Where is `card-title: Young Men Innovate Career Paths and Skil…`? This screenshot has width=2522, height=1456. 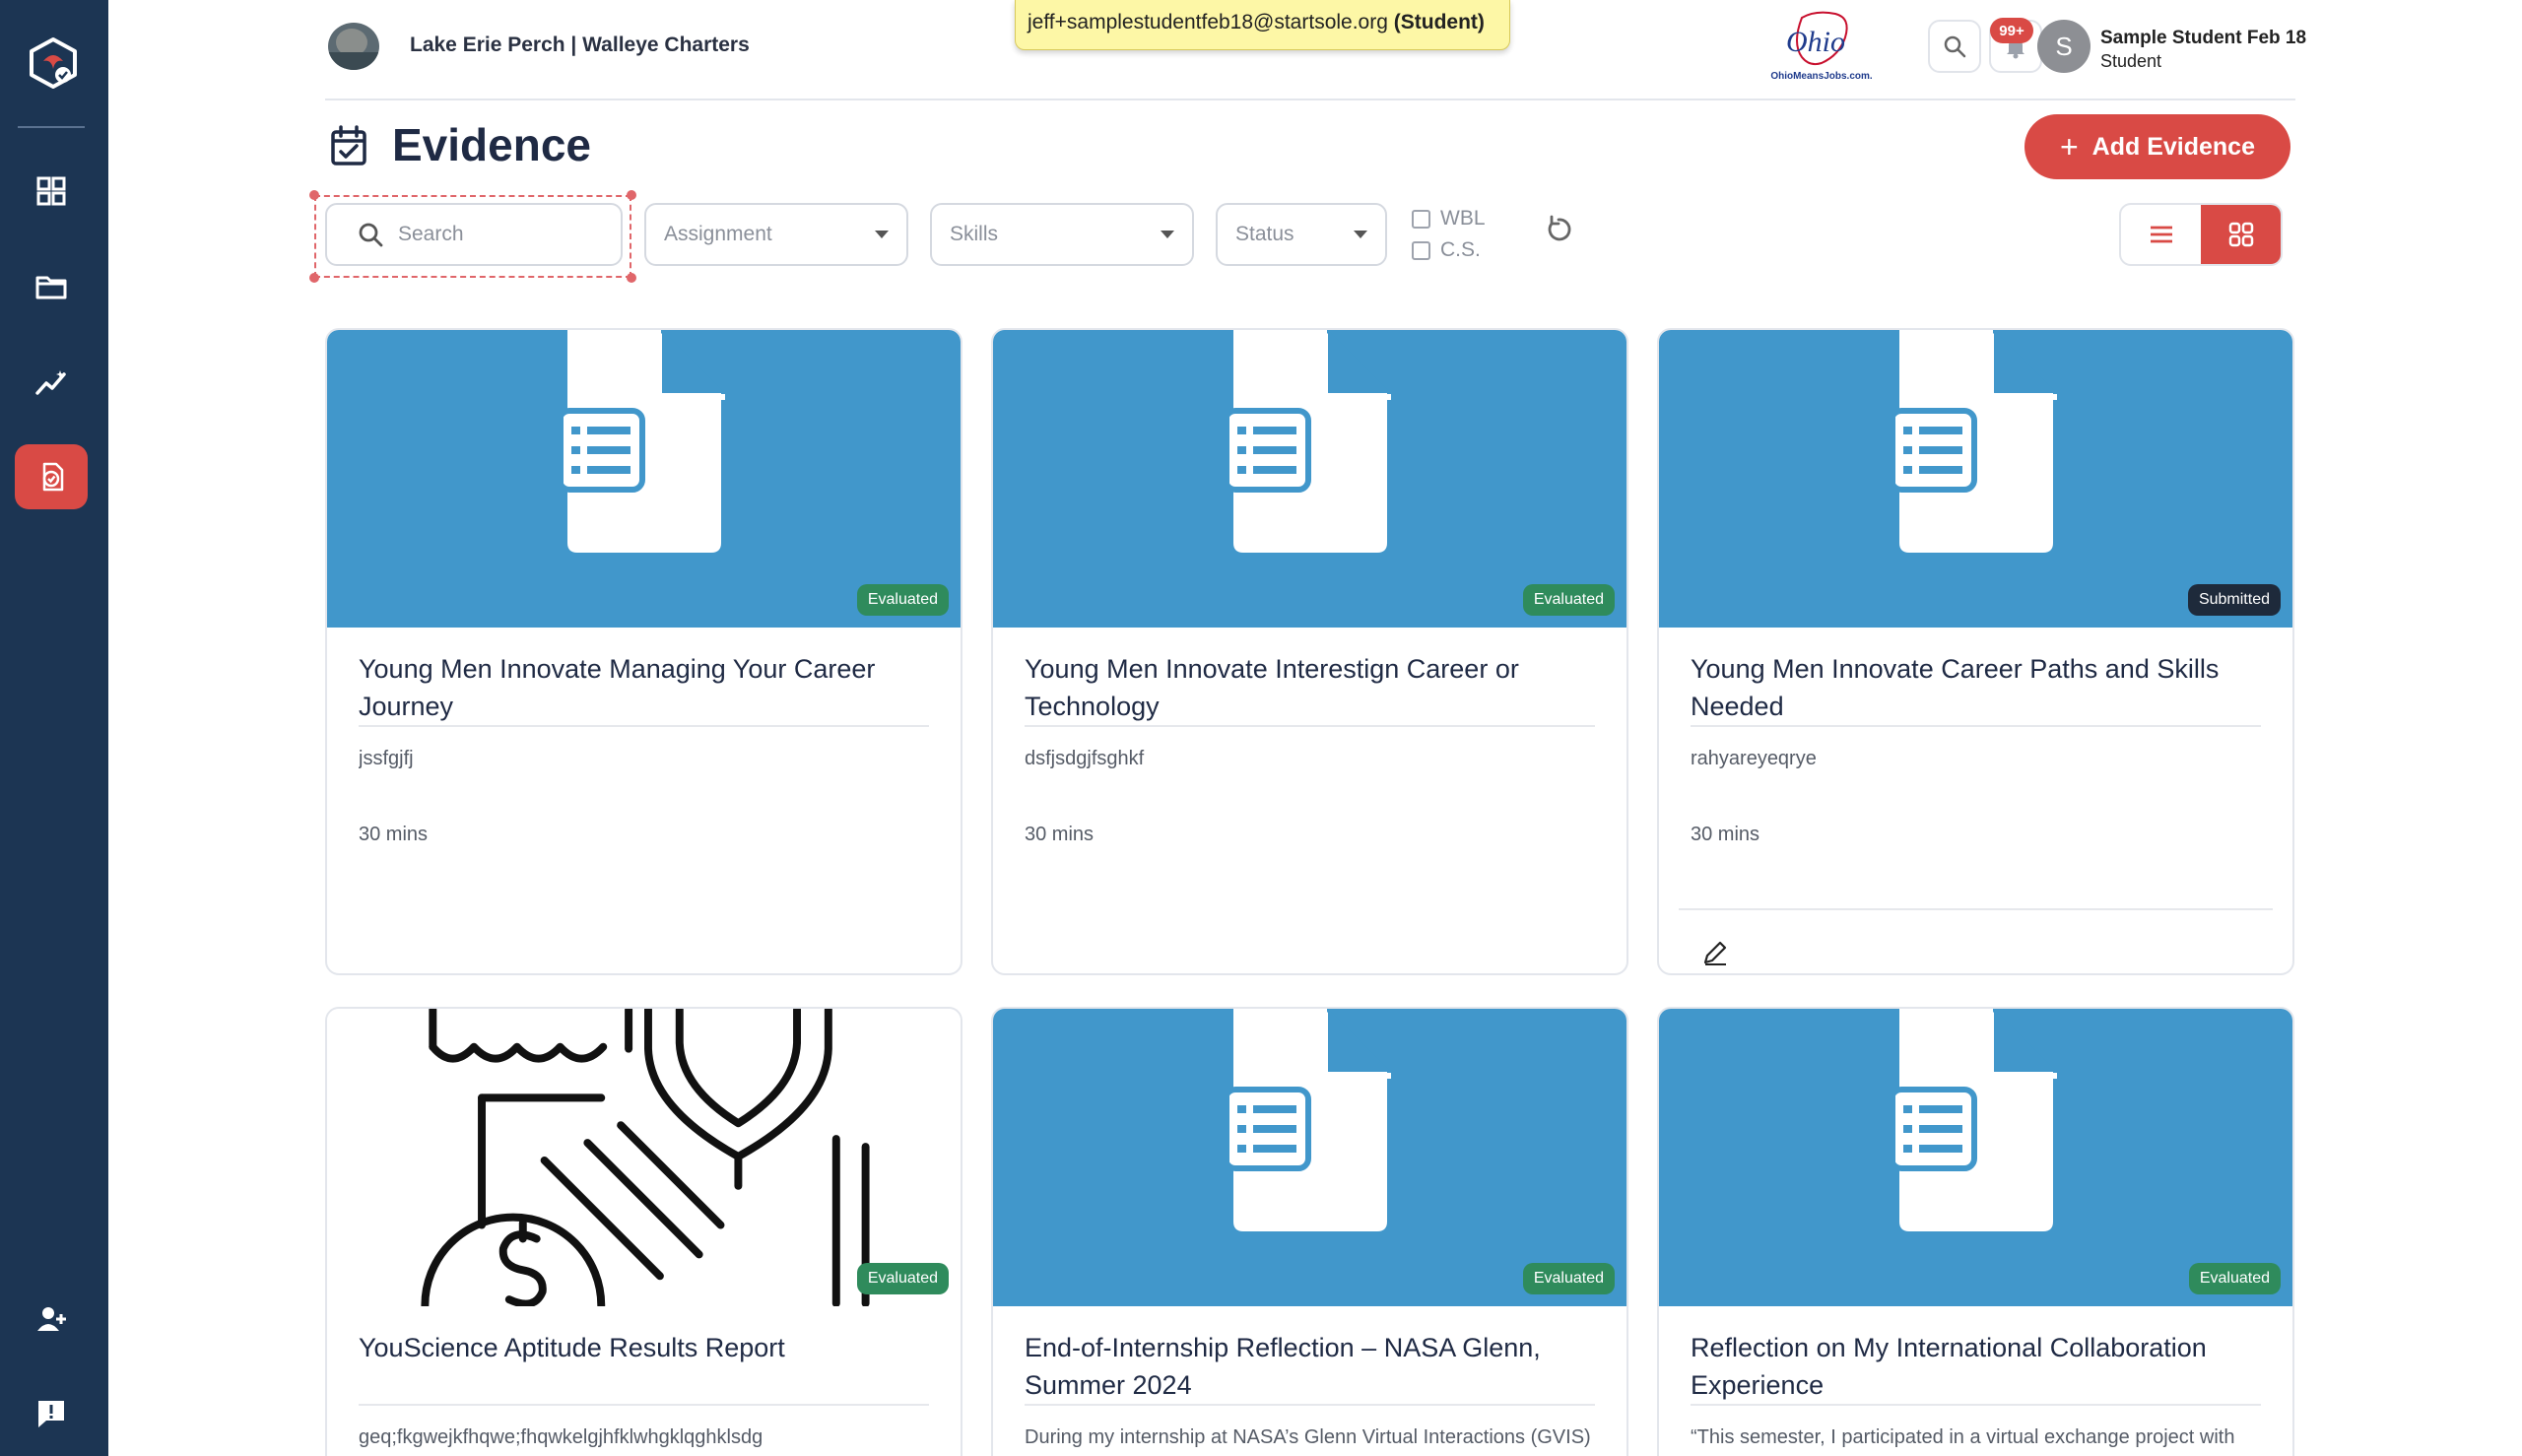
card-title: Young Men Innovate Career Paths and Skil… is located at coordinates (1976, 688).